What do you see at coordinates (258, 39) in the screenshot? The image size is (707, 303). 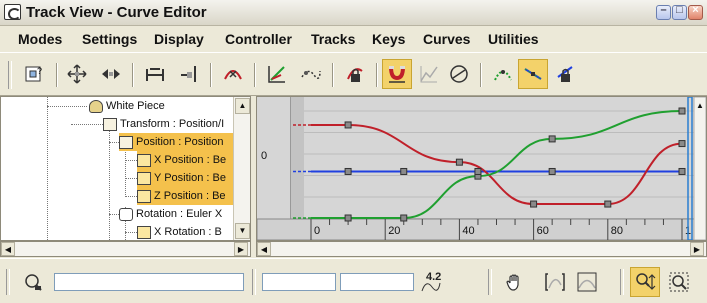 I see `menu-controller: Controller` at bounding box center [258, 39].